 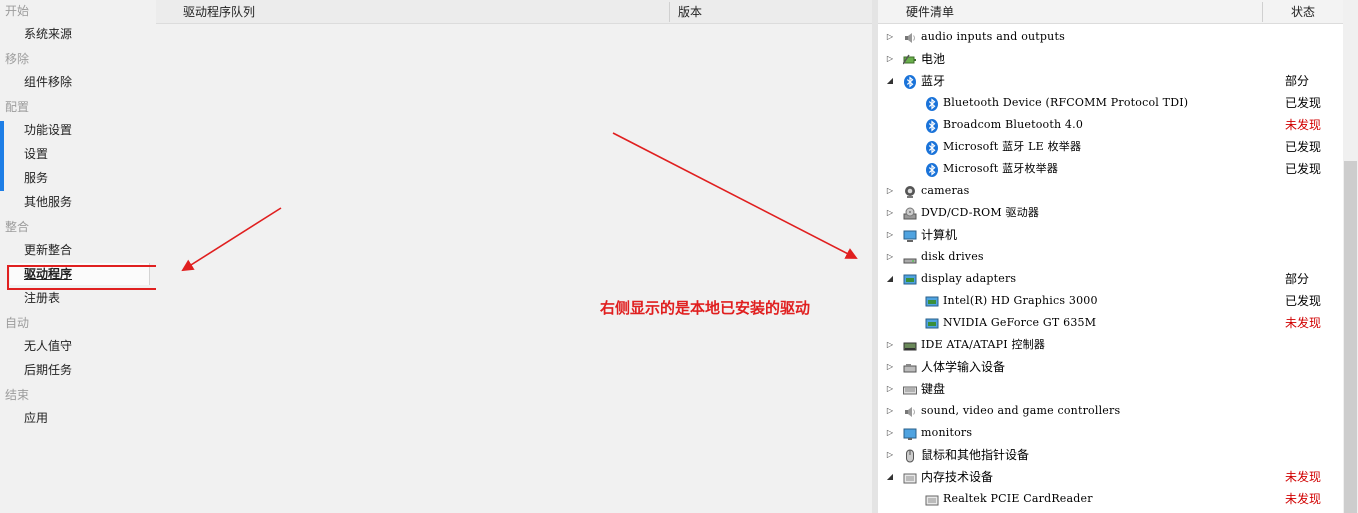 What do you see at coordinates (735, 195) in the screenshot?
I see `arrow-to-hardware-list` at bounding box center [735, 195].